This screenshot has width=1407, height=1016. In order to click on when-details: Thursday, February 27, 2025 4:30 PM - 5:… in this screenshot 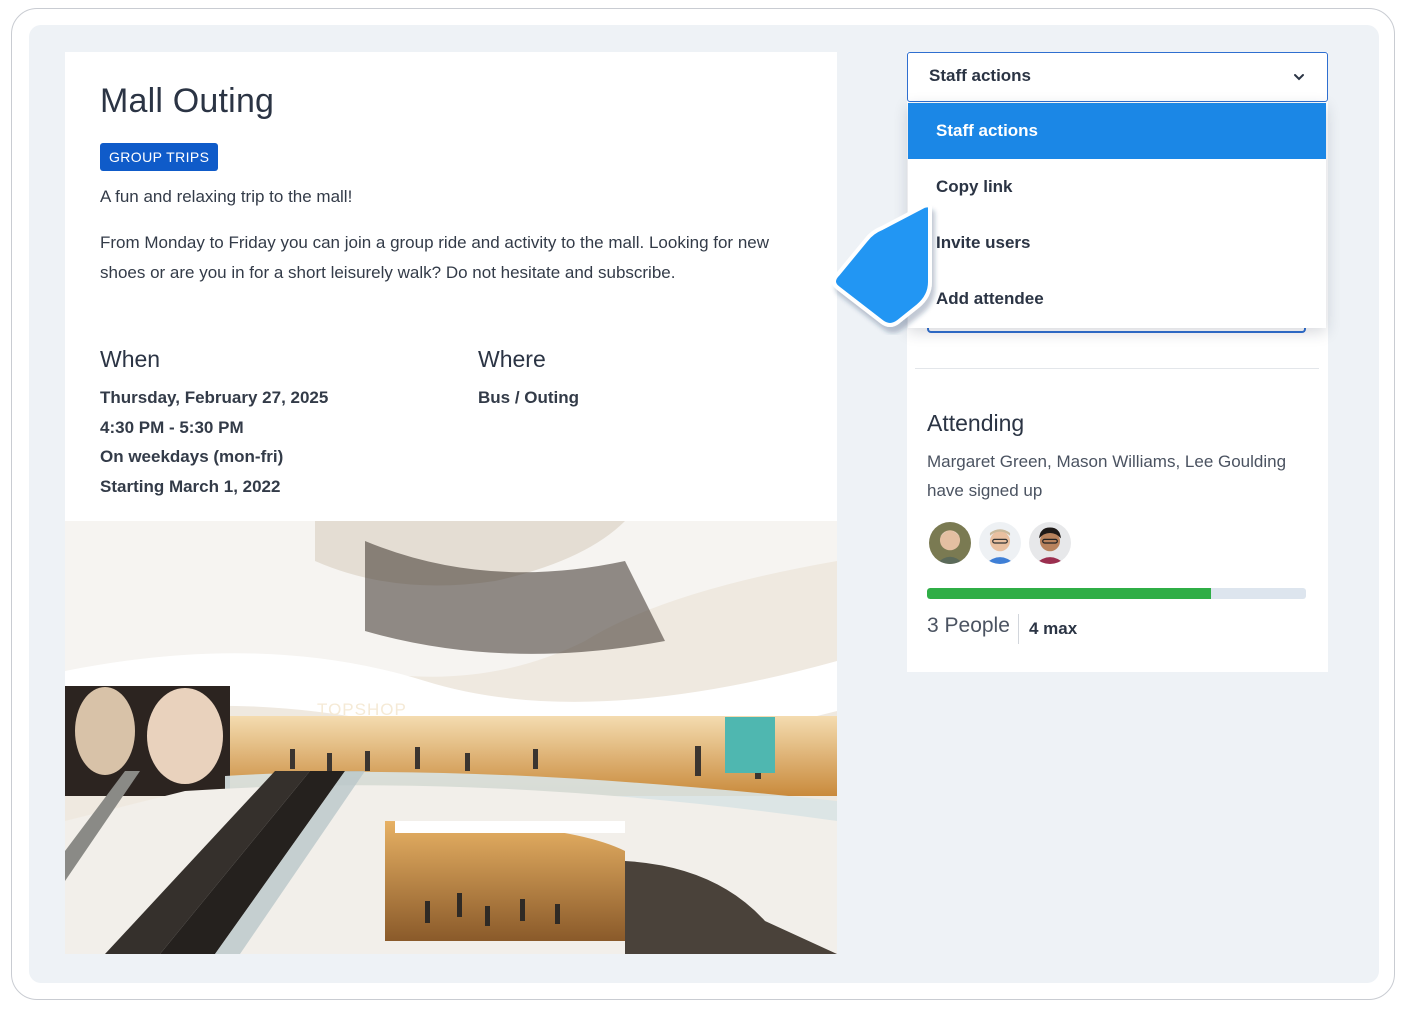, I will do `click(214, 442)`.